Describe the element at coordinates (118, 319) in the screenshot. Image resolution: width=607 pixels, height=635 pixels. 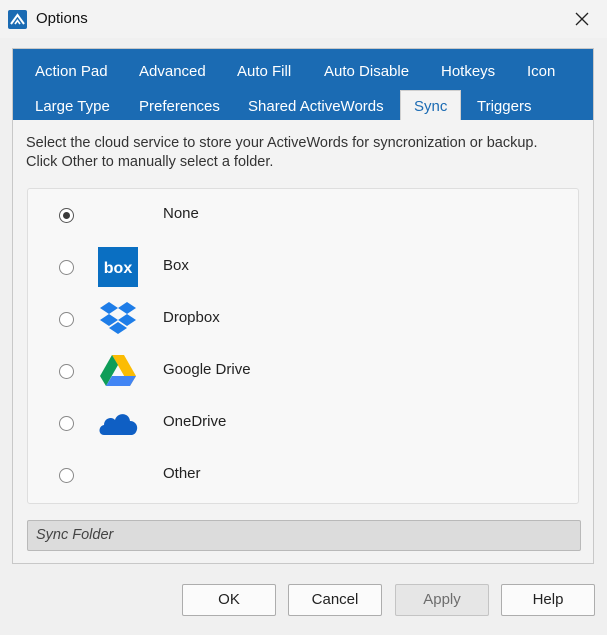
I see `dropbox-icon` at that location.